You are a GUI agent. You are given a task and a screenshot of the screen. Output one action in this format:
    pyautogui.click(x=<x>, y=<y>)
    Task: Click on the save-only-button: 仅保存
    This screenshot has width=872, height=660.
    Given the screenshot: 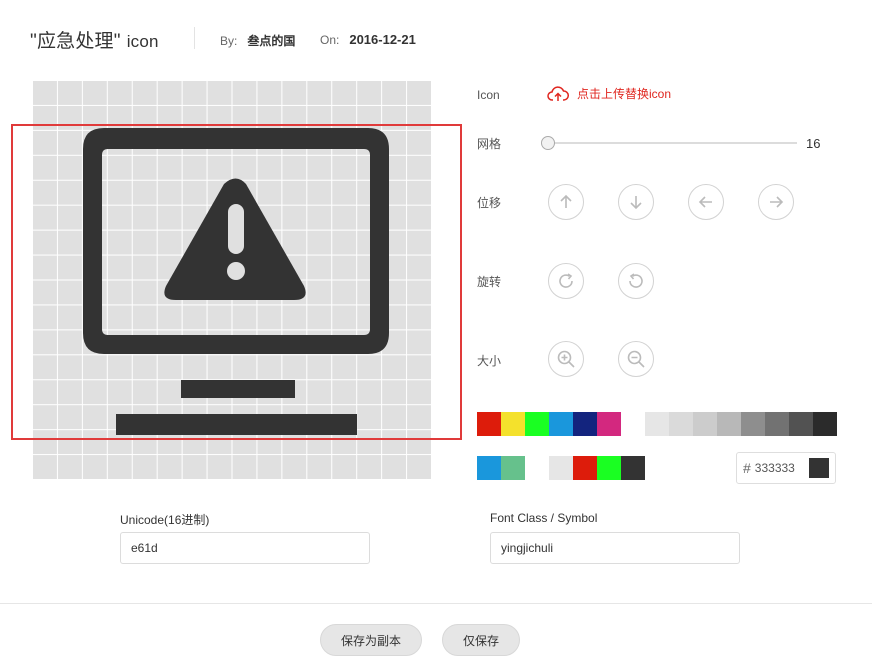 What is the action you would take?
    pyautogui.click(x=481, y=640)
    